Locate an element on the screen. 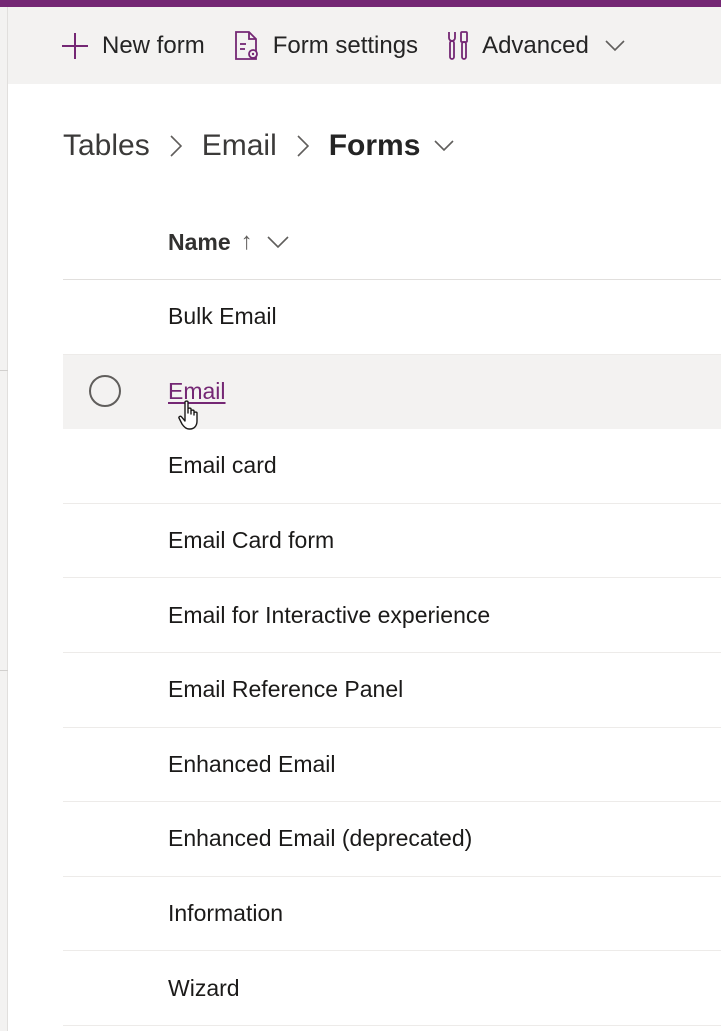 The width and height of the screenshot is (721, 1031). table-row: Email for Interactive experience is located at coordinates (392, 615).